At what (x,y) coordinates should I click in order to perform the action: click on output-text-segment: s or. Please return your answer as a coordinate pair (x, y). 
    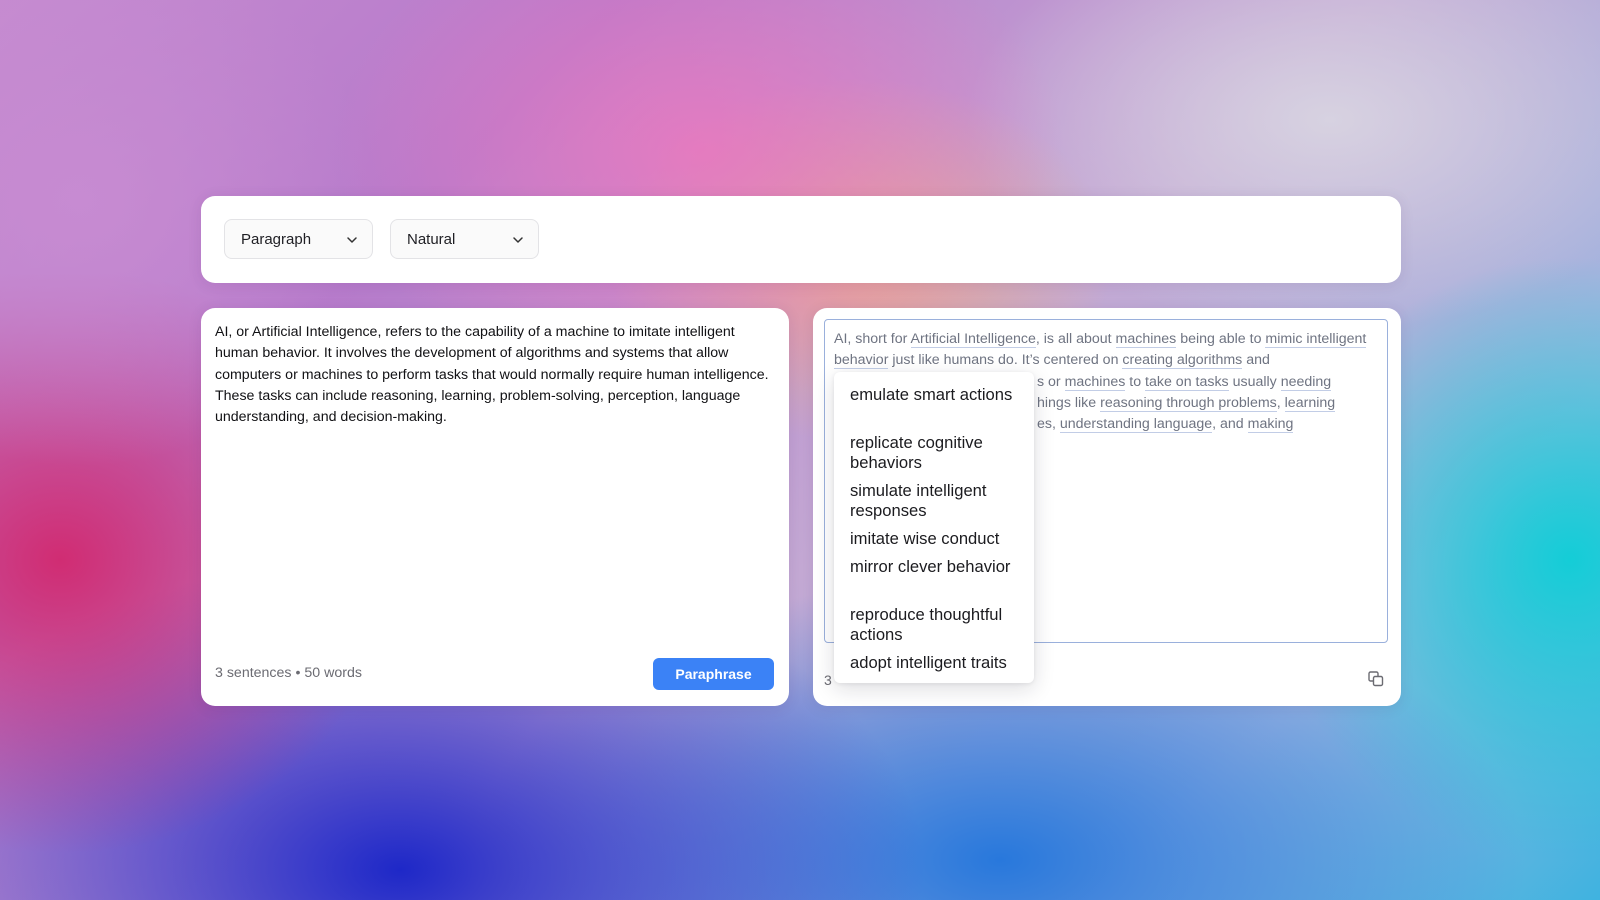
    Looking at the image, I should click on (1051, 381).